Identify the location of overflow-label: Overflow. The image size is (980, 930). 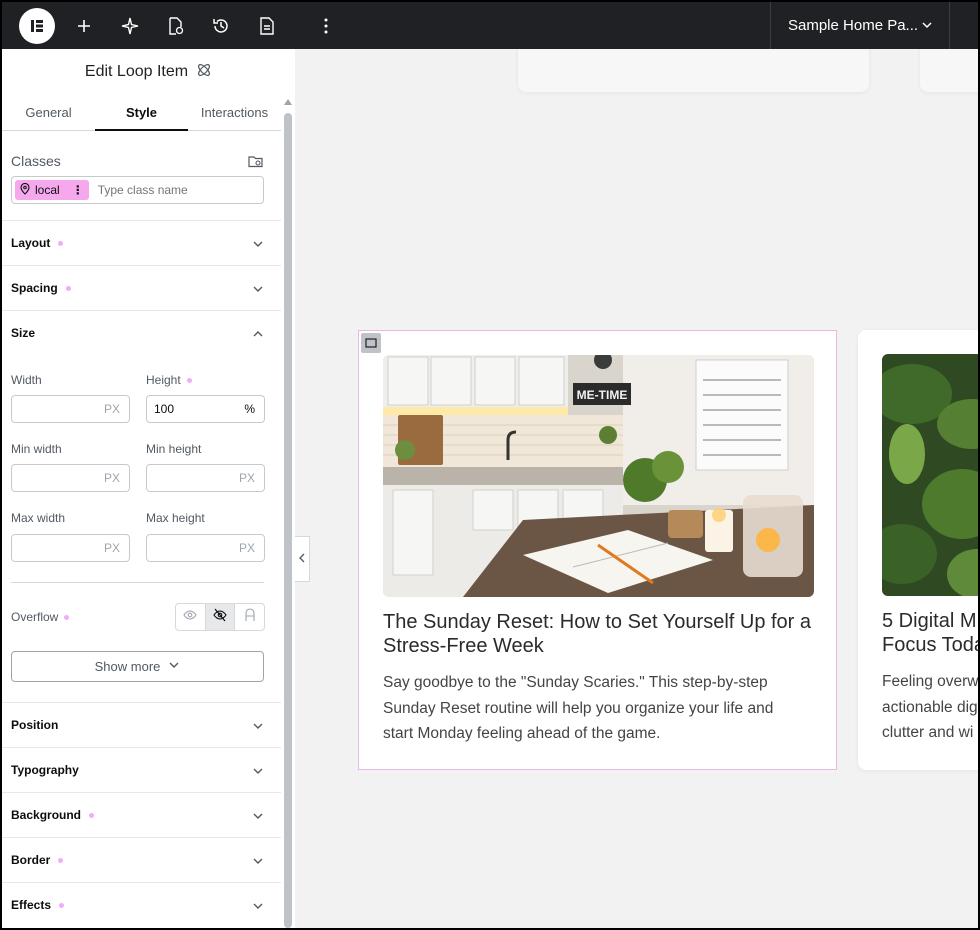
(40, 617).